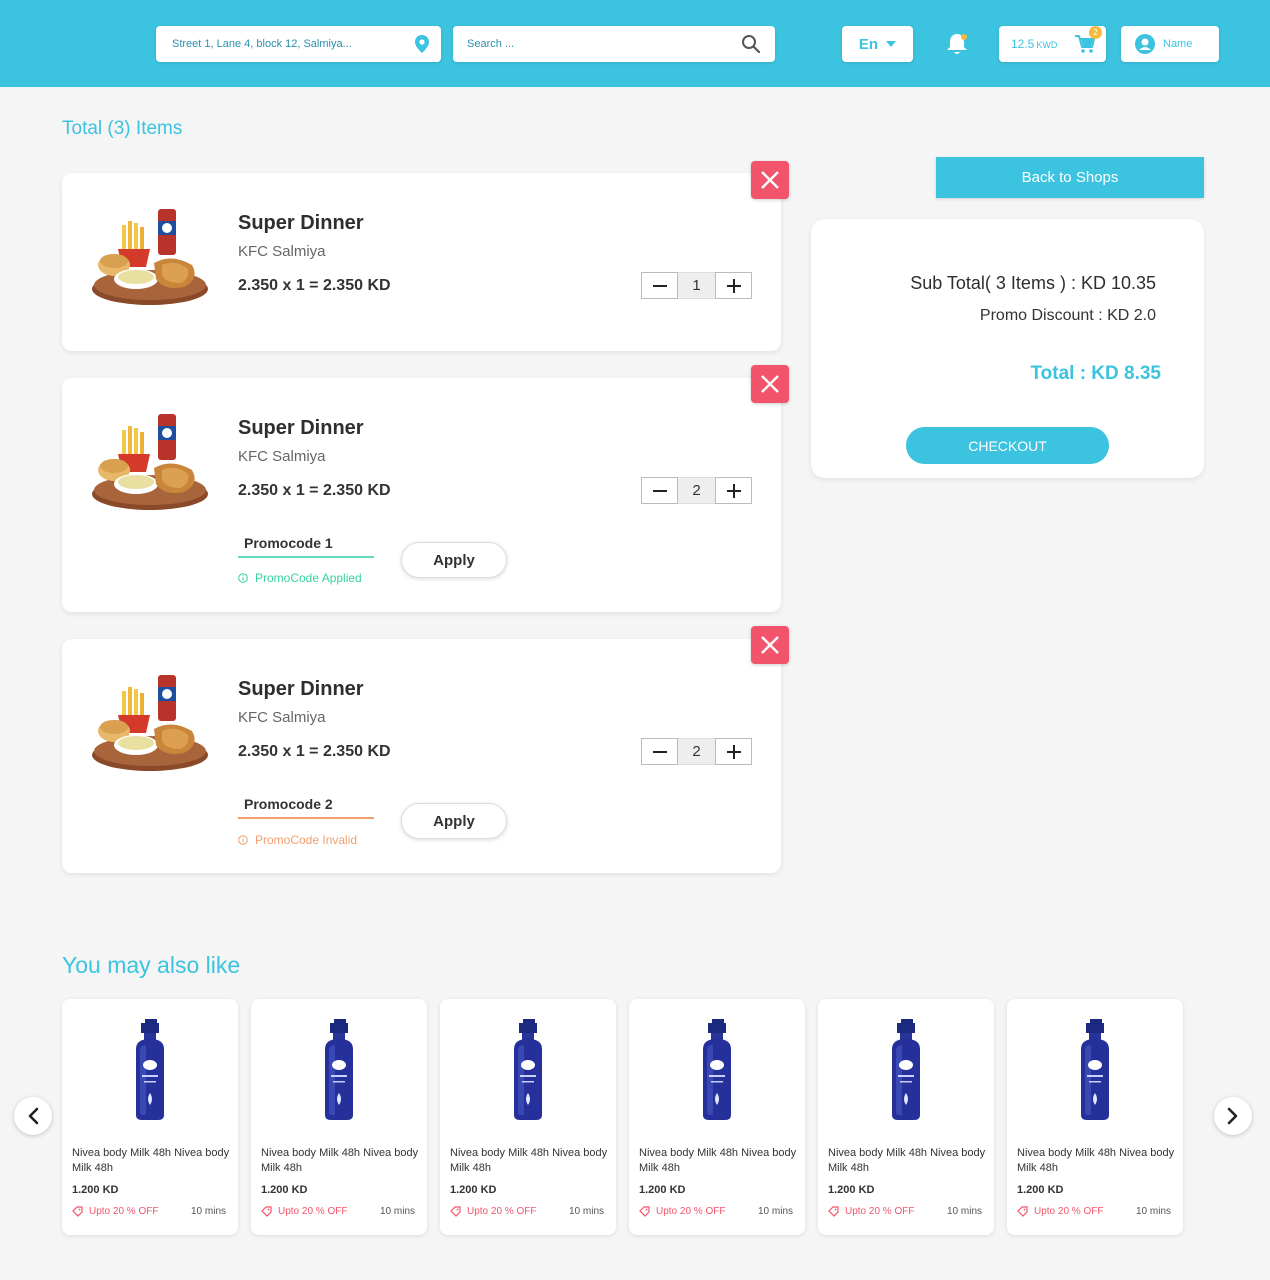  What do you see at coordinates (877, 44) in the screenshot?
I see `language-dropdown: En` at bounding box center [877, 44].